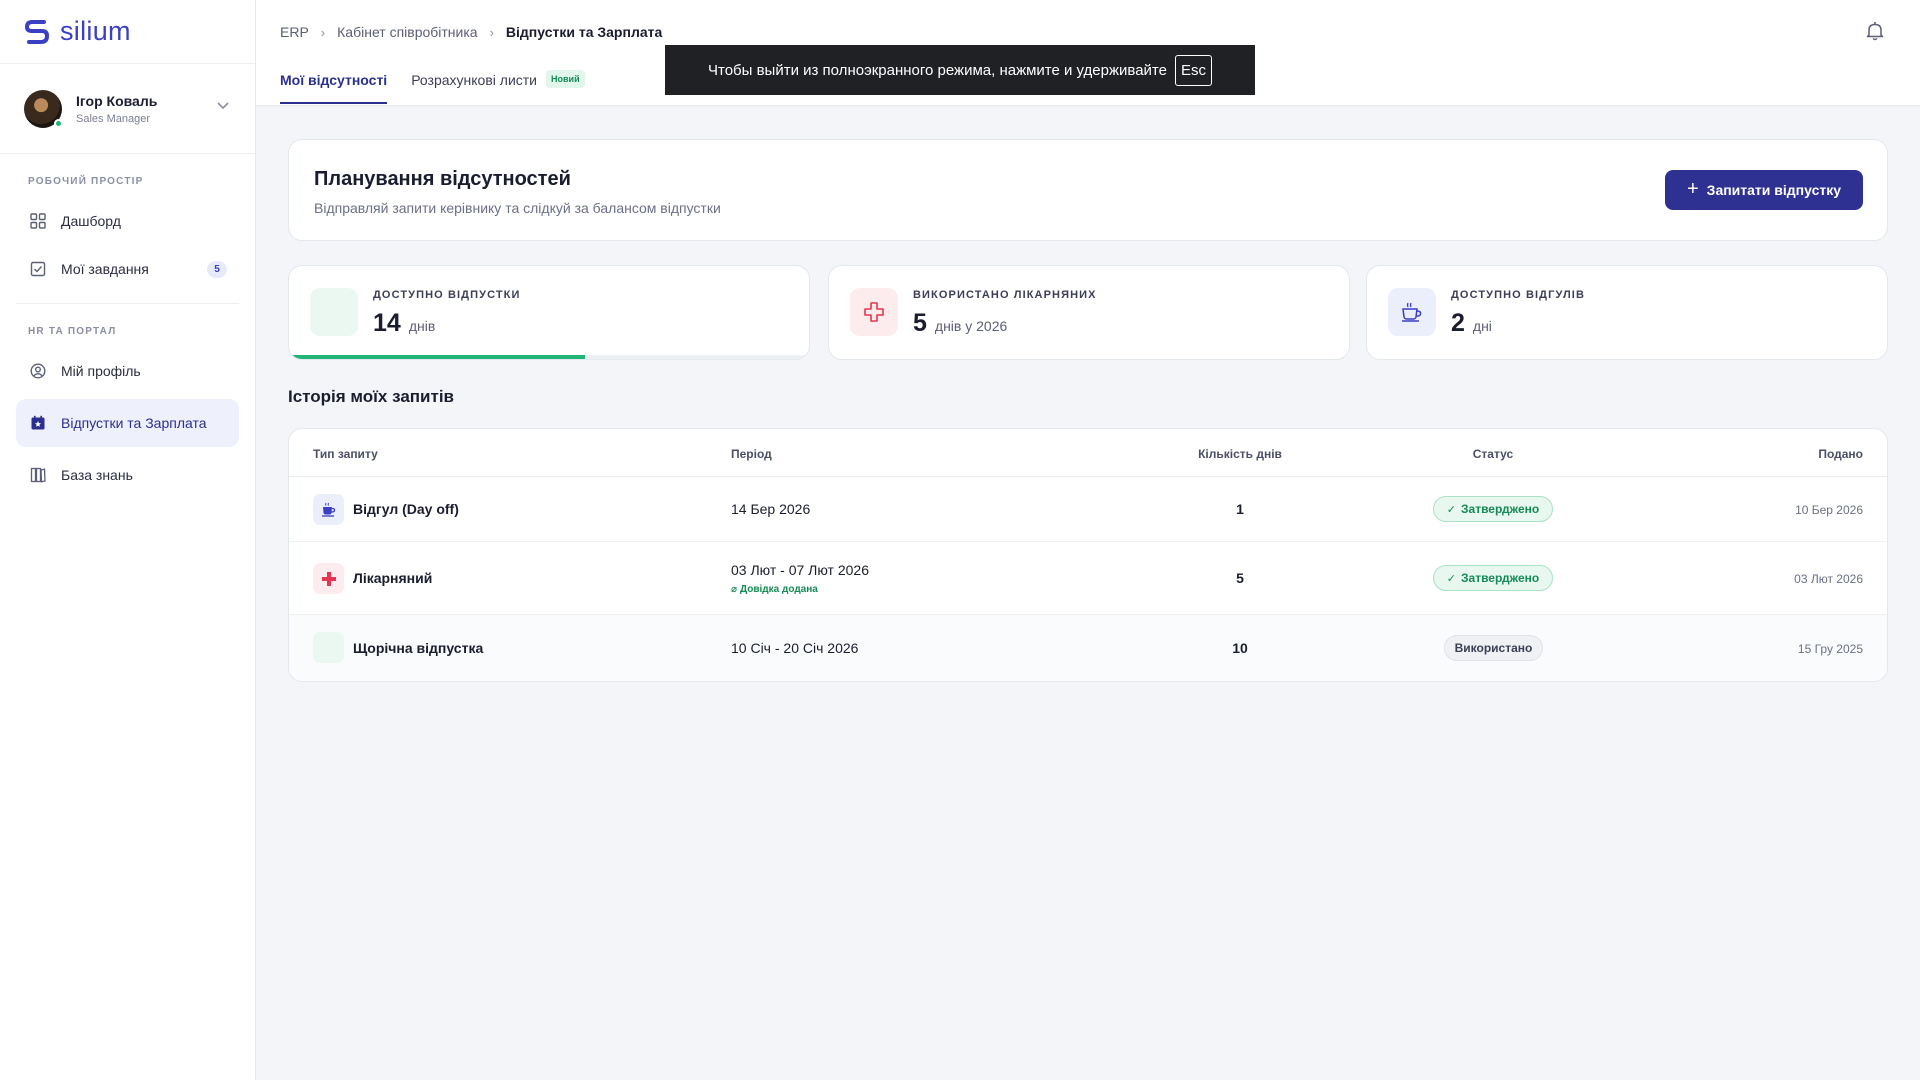 Image resolution: width=1920 pixels, height=1080 pixels. What do you see at coordinates (771, 509) in the screenshot?
I see `request-period: 14 Бер 2026` at bounding box center [771, 509].